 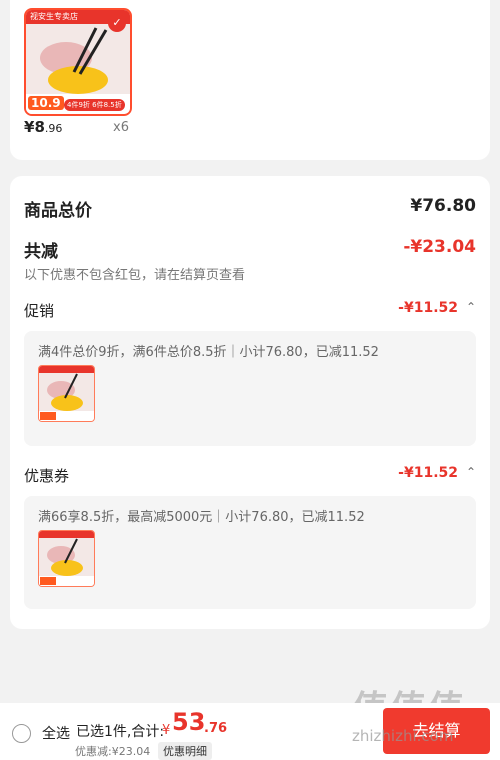 I want to click on discount-note: 以下优惠不包含红包，请在结算页查看, so click(x=135, y=275).